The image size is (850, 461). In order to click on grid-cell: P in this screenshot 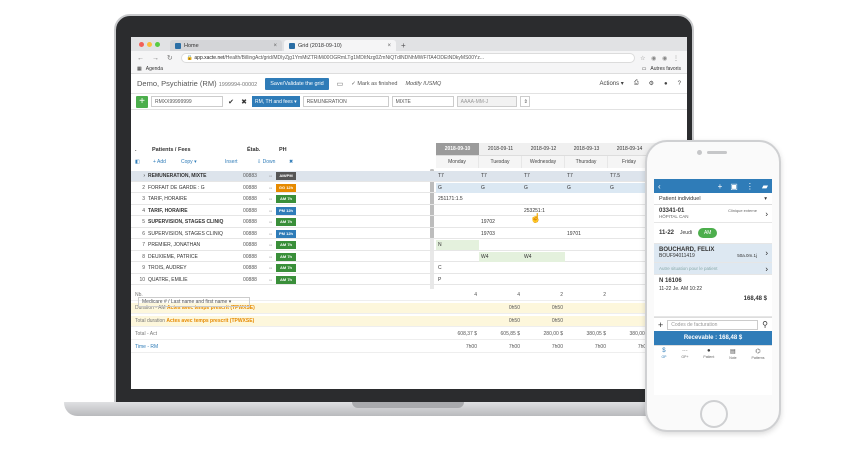, I will do `click(457, 280)`.